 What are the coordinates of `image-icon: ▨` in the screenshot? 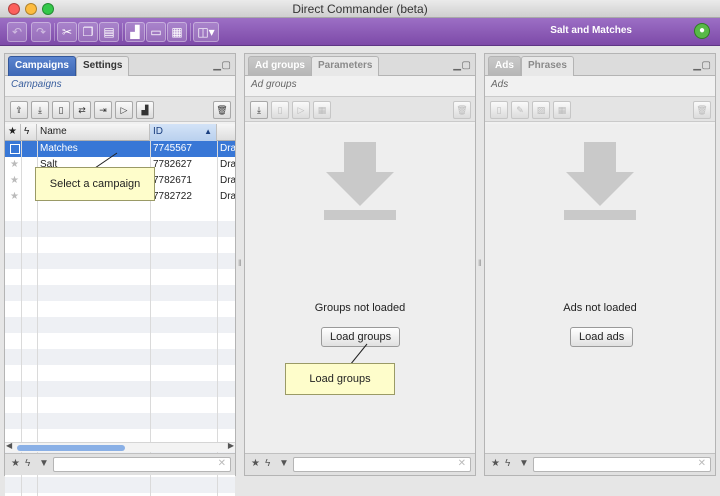 It's located at (541, 110).